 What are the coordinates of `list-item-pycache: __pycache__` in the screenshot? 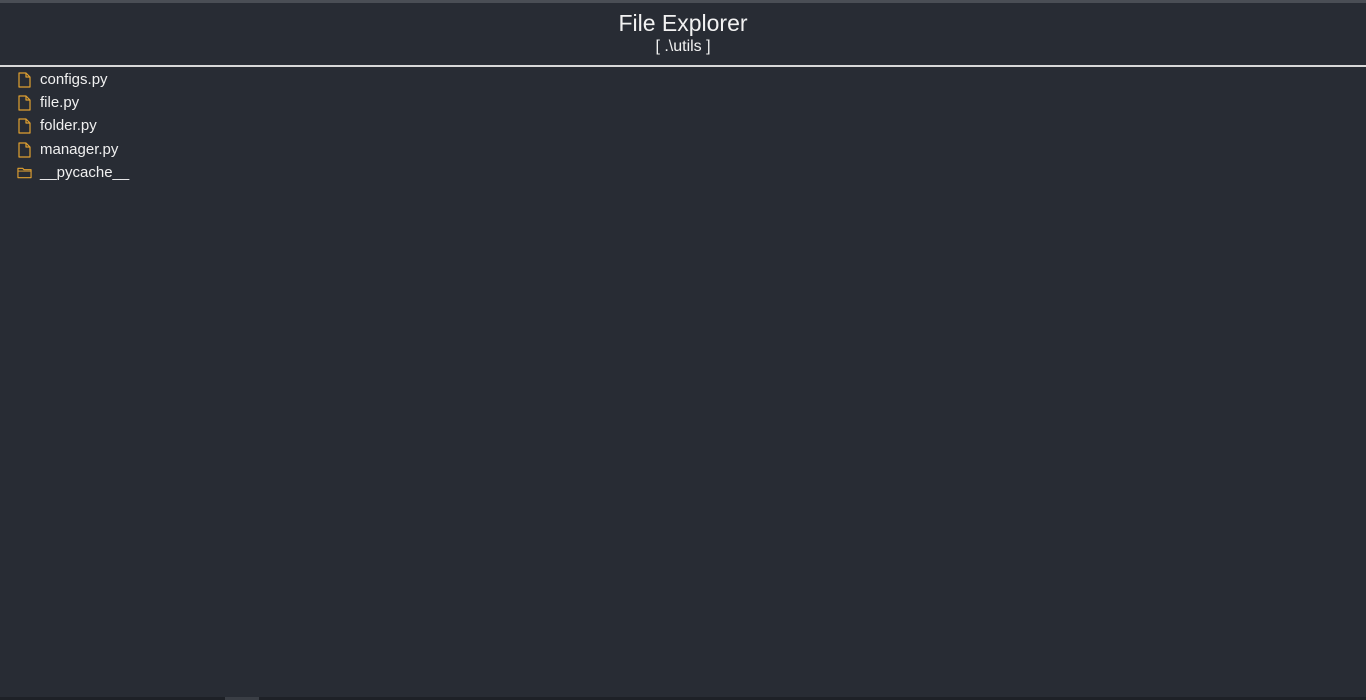 It's located at (683, 172).